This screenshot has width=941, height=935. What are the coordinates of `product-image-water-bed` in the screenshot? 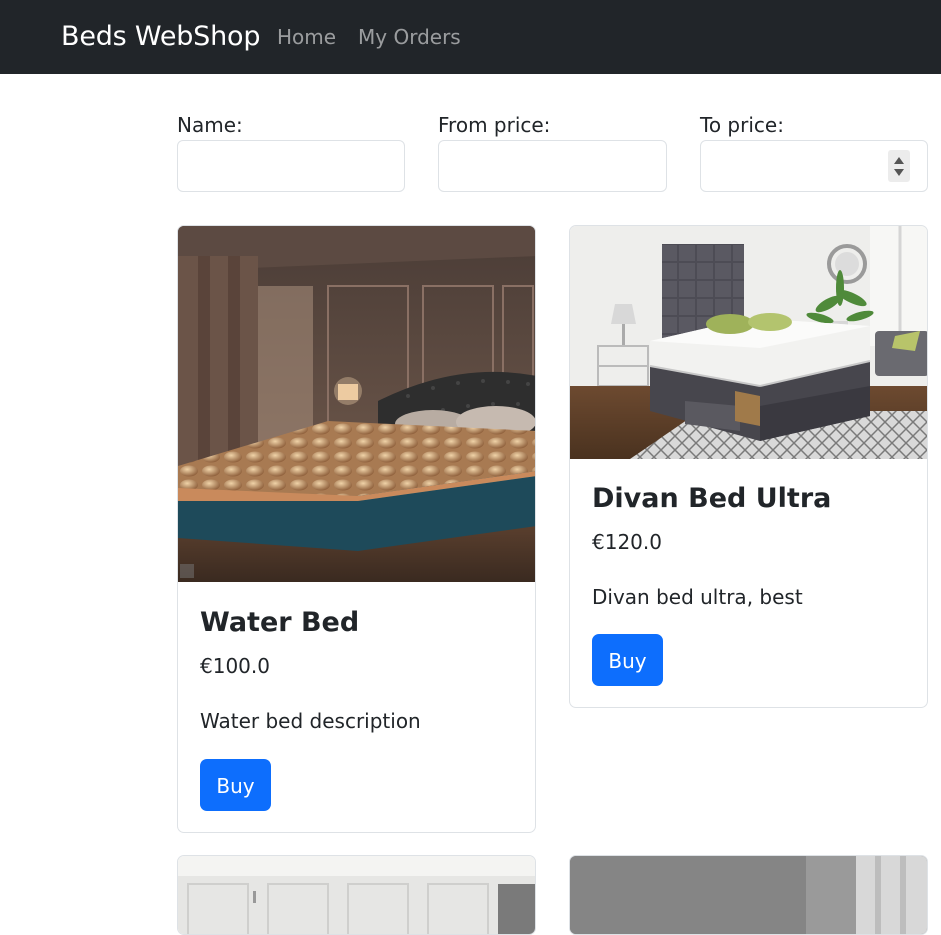 It's located at (356, 404).